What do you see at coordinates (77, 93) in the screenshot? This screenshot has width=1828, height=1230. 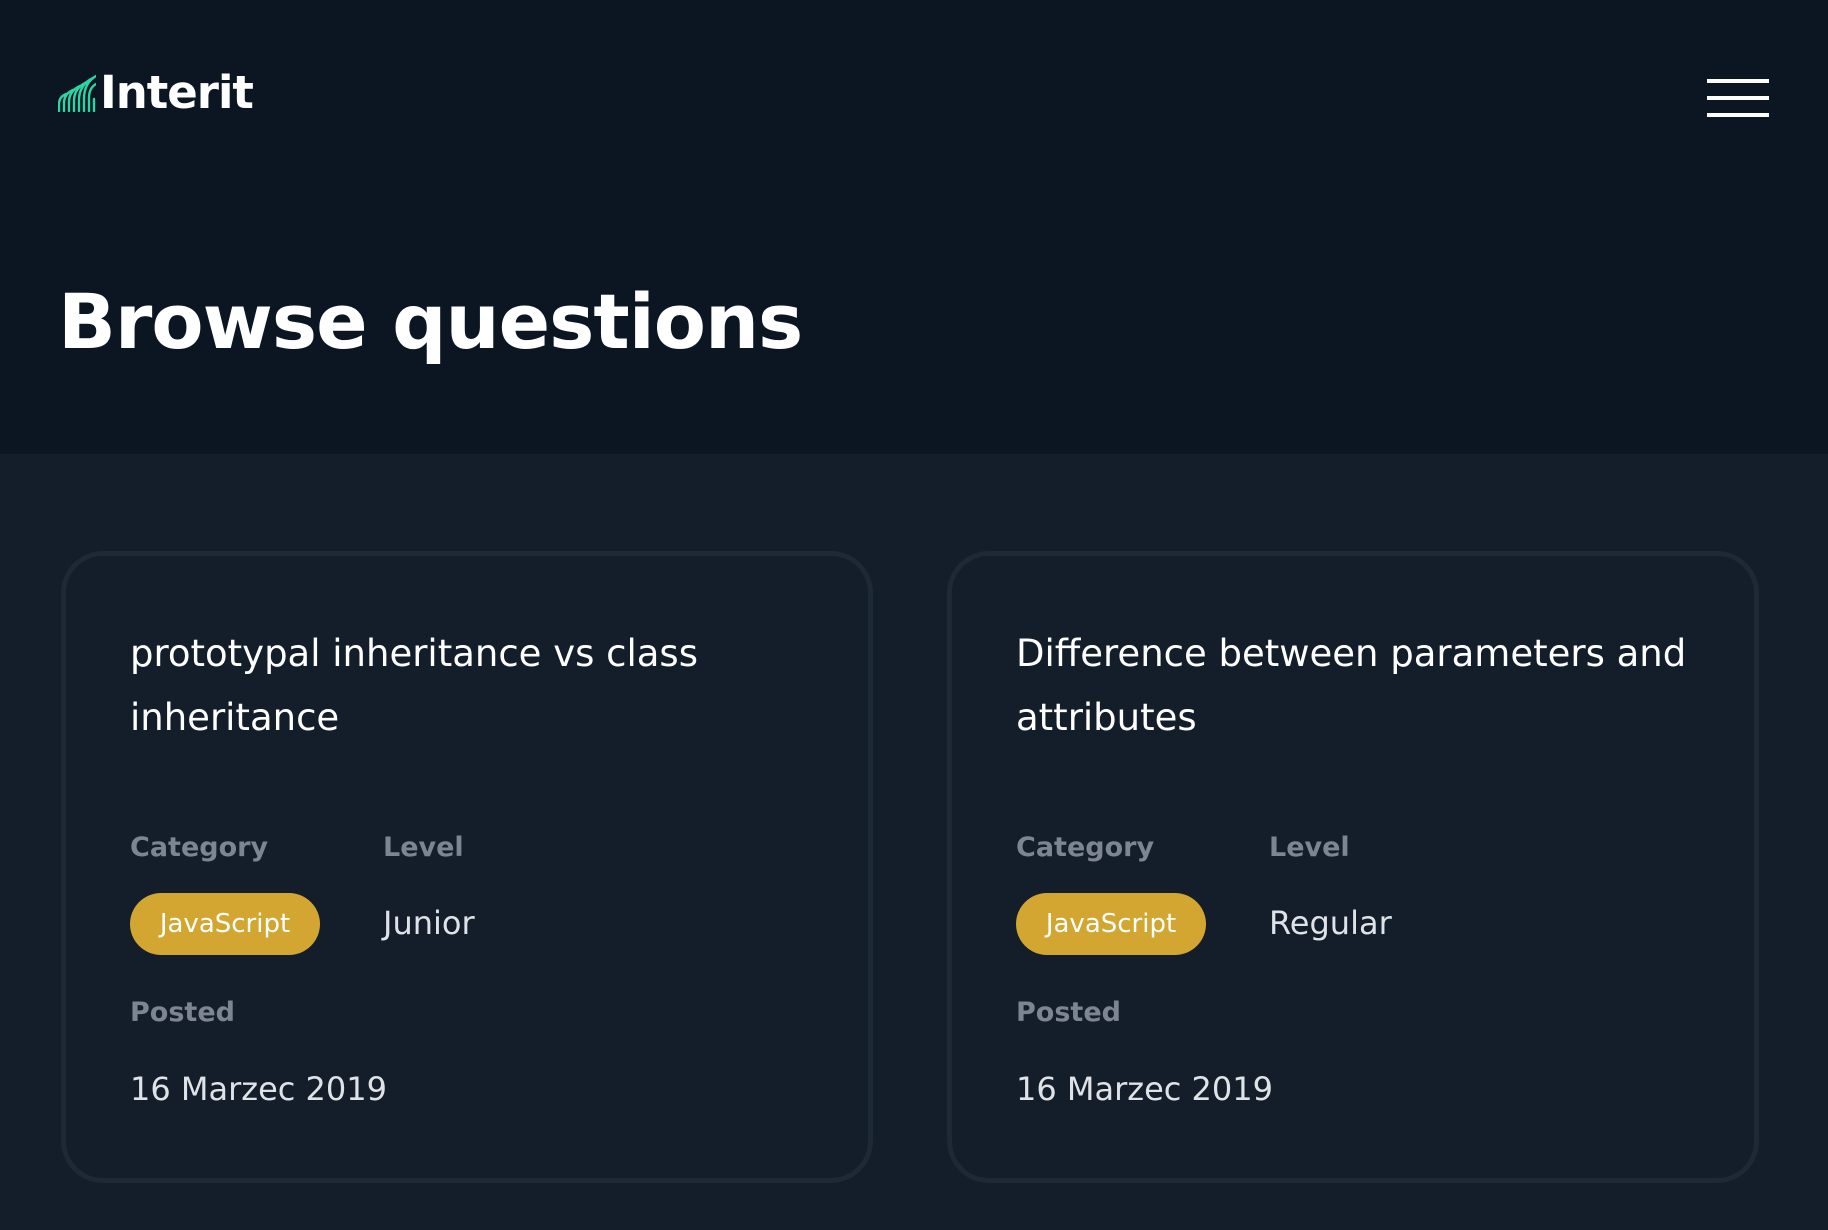 I see `curved-lines-logo-icon` at bounding box center [77, 93].